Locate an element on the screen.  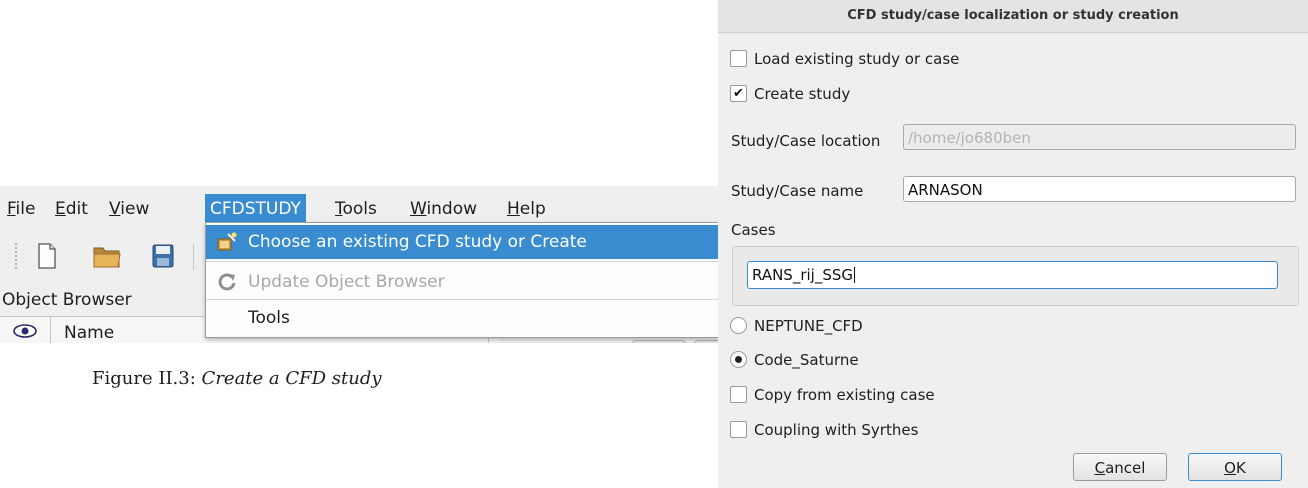
copy-existing-checkbox is located at coordinates (738, 394).